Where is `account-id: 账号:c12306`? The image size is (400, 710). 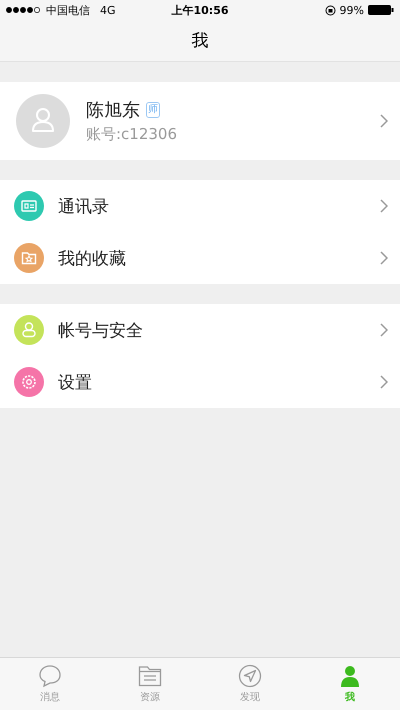
account-id: 账号:c12306 is located at coordinates (132, 134).